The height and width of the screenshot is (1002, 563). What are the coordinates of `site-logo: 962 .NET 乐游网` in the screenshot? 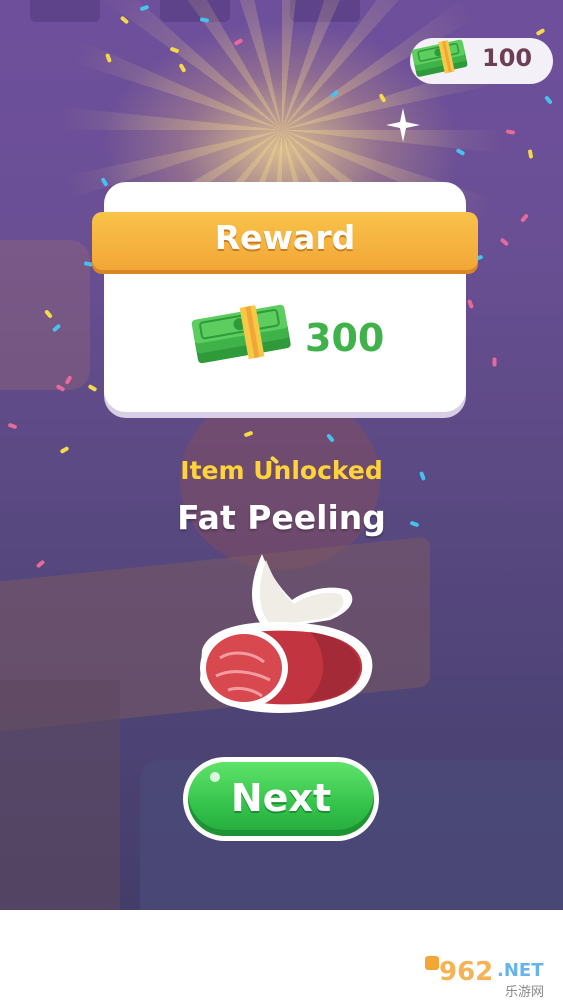 It's located at (484, 977).